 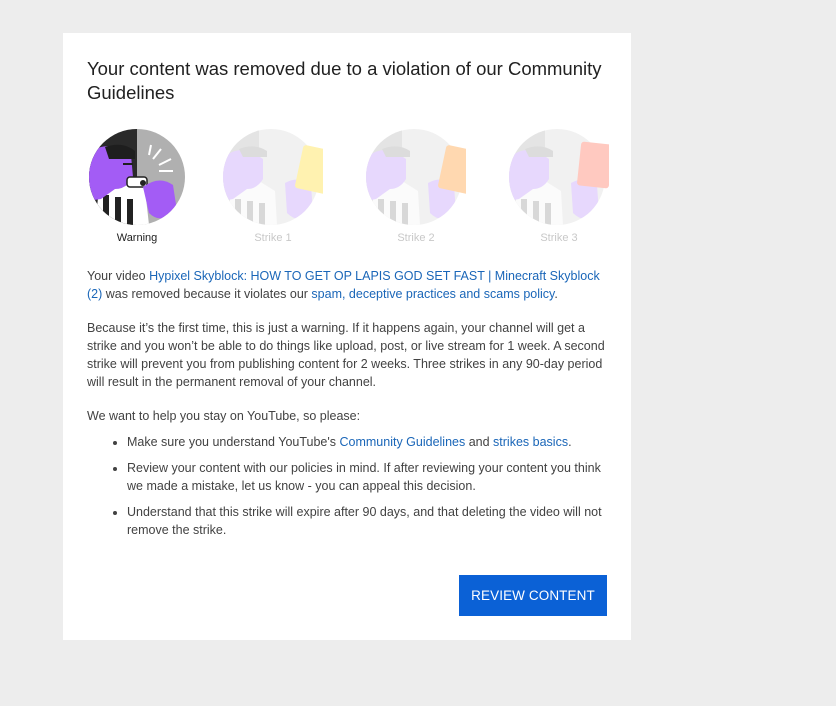 What do you see at coordinates (402, 442) in the screenshot?
I see `community-guidelines-link: Community Guidelines` at bounding box center [402, 442].